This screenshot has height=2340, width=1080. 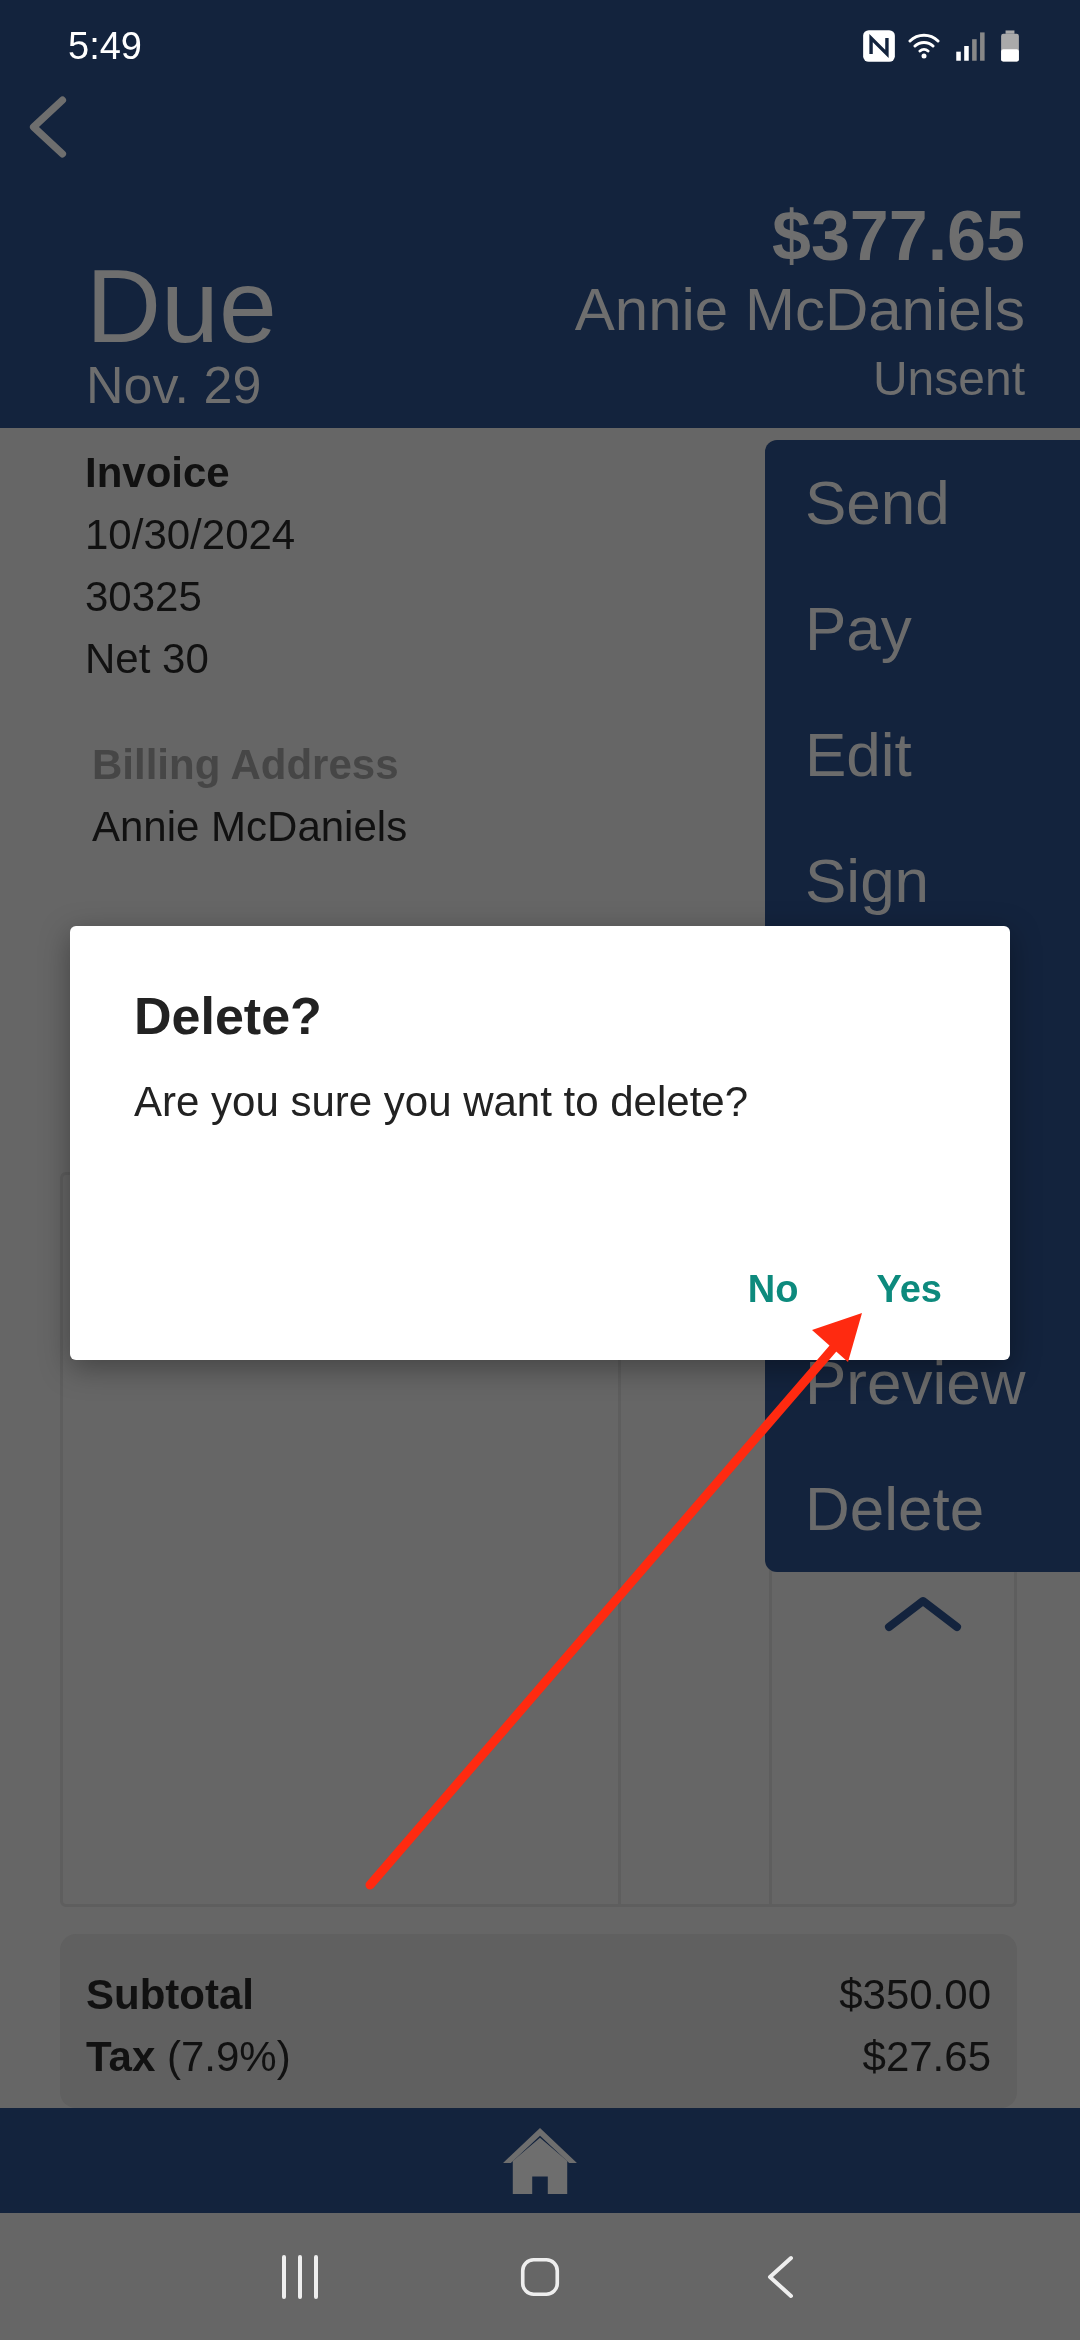 I want to click on invoice-amount: $377.65, so click(x=898, y=236).